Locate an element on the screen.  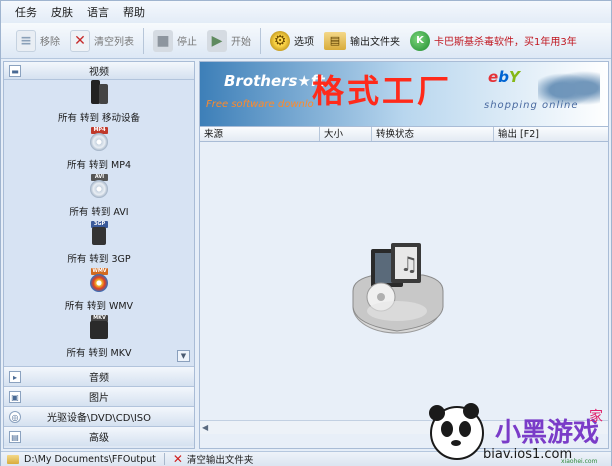
start-icon: ▶ is located at coordinates (217, 40).